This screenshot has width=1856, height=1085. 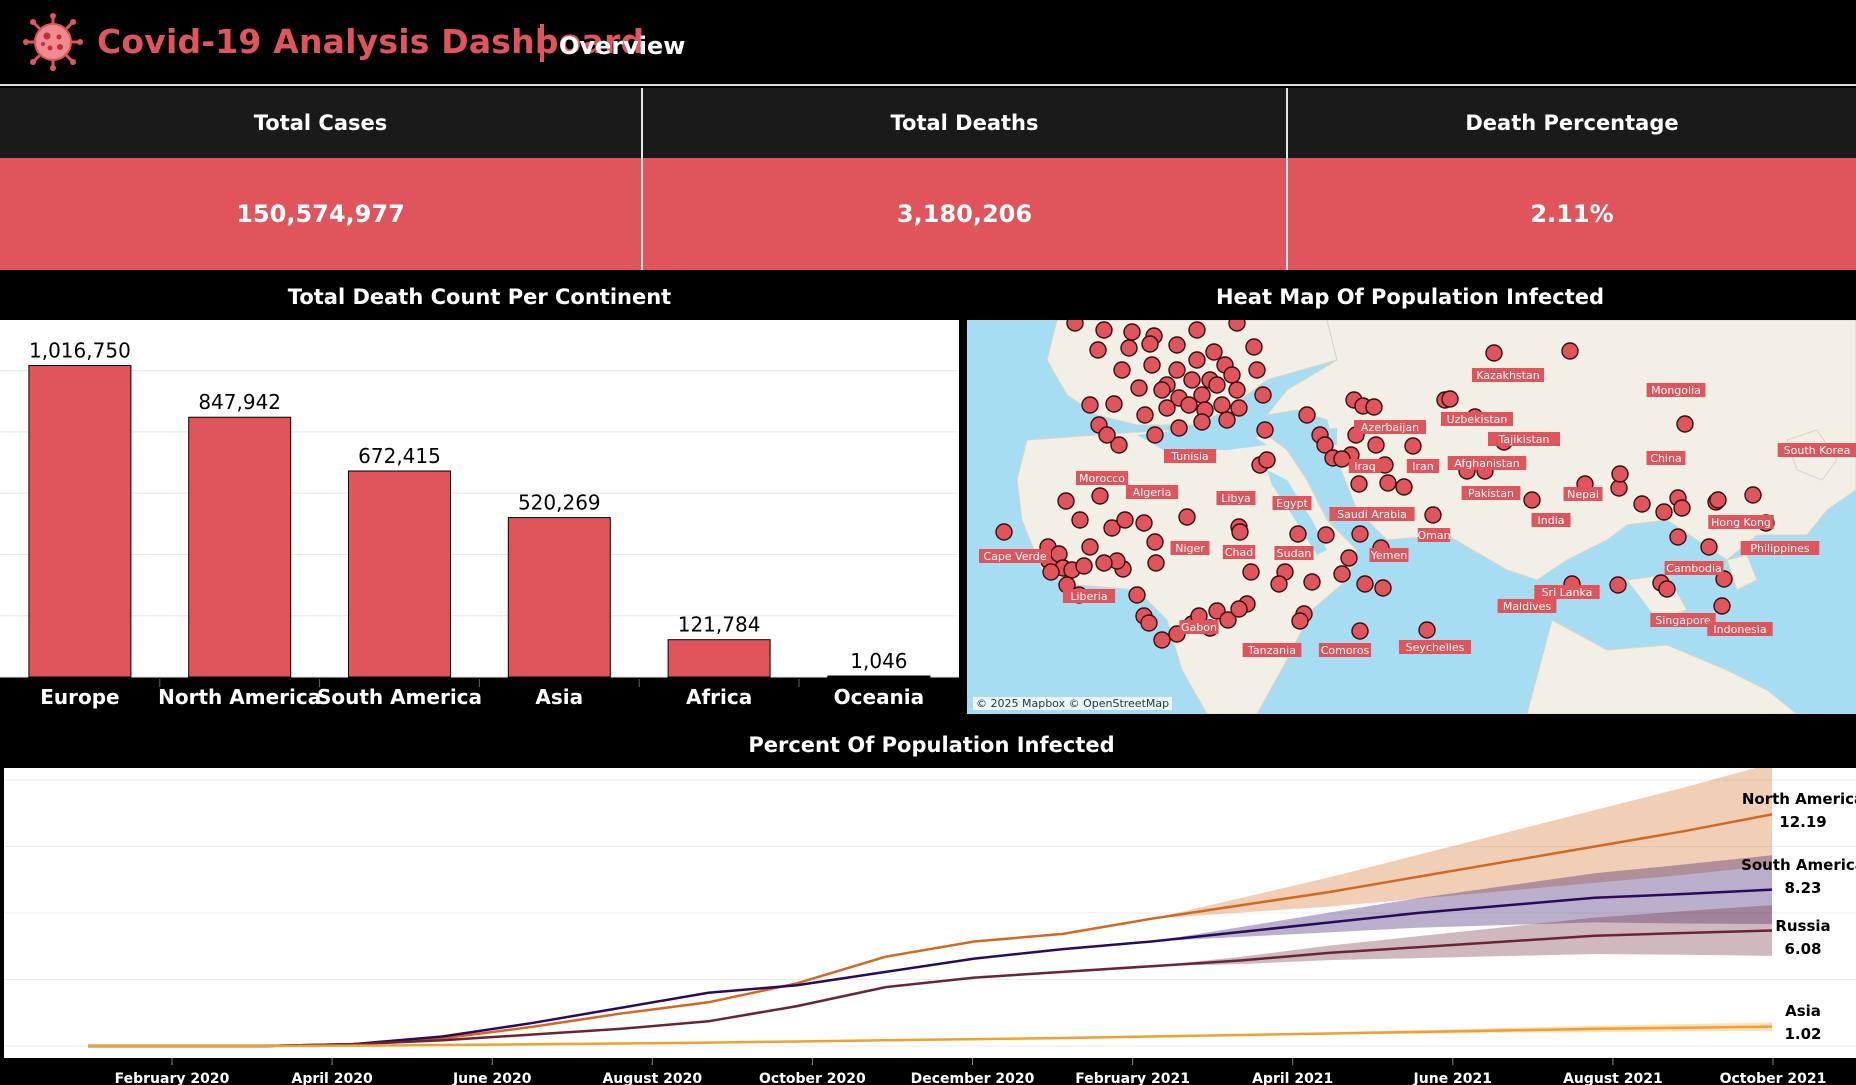 What do you see at coordinates (964, 179) in the screenshot?
I see `kpi-total-deaths: Total Deaths 3,180,206` at bounding box center [964, 179].